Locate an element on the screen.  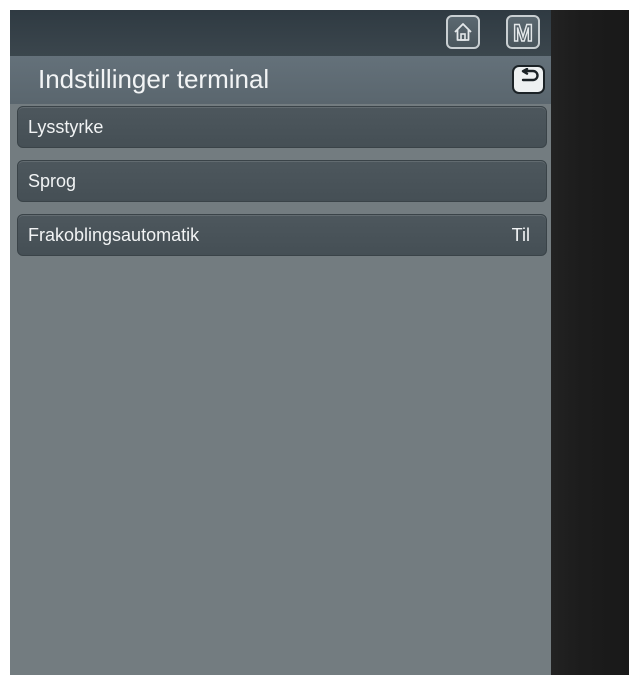
row-label: Sprog is located at coordinates (52, 180).